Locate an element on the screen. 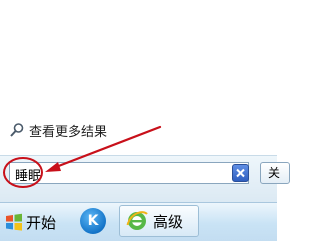  search-input: 睡眠 is located at coordinates (129, 173).